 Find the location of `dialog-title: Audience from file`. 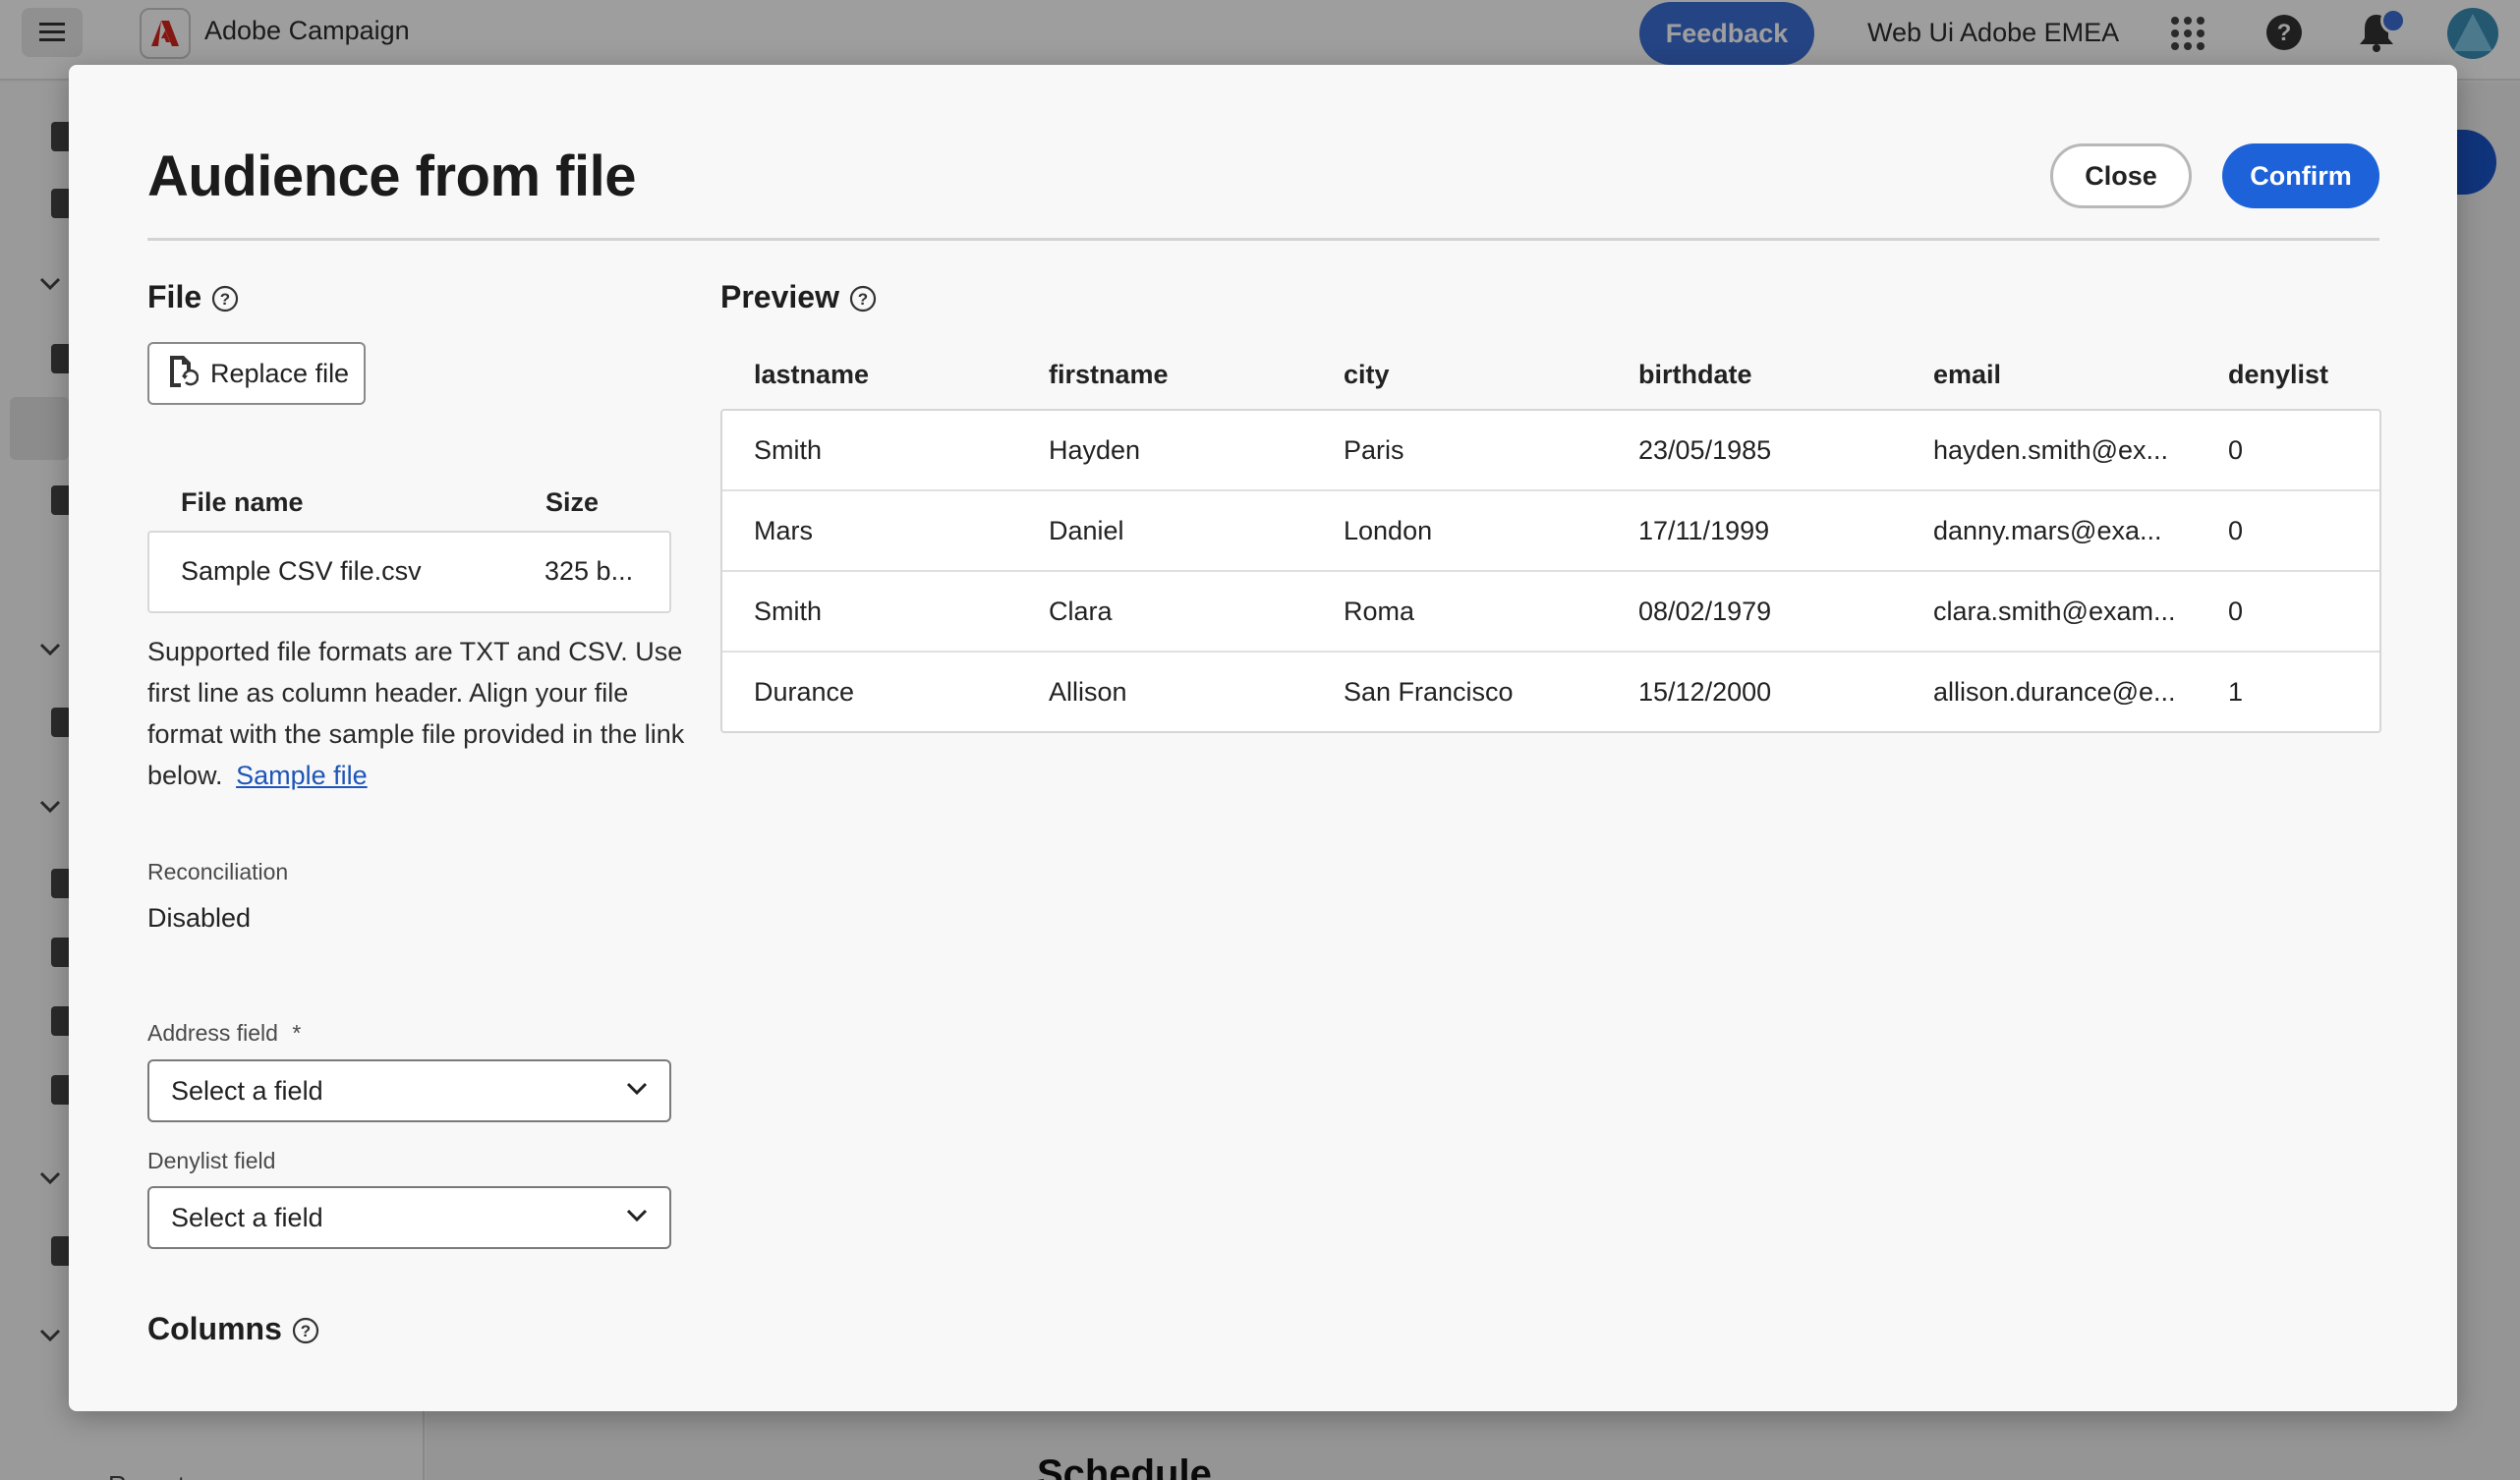

dialog-title: Audience from file is located at coordinates (391, 176).